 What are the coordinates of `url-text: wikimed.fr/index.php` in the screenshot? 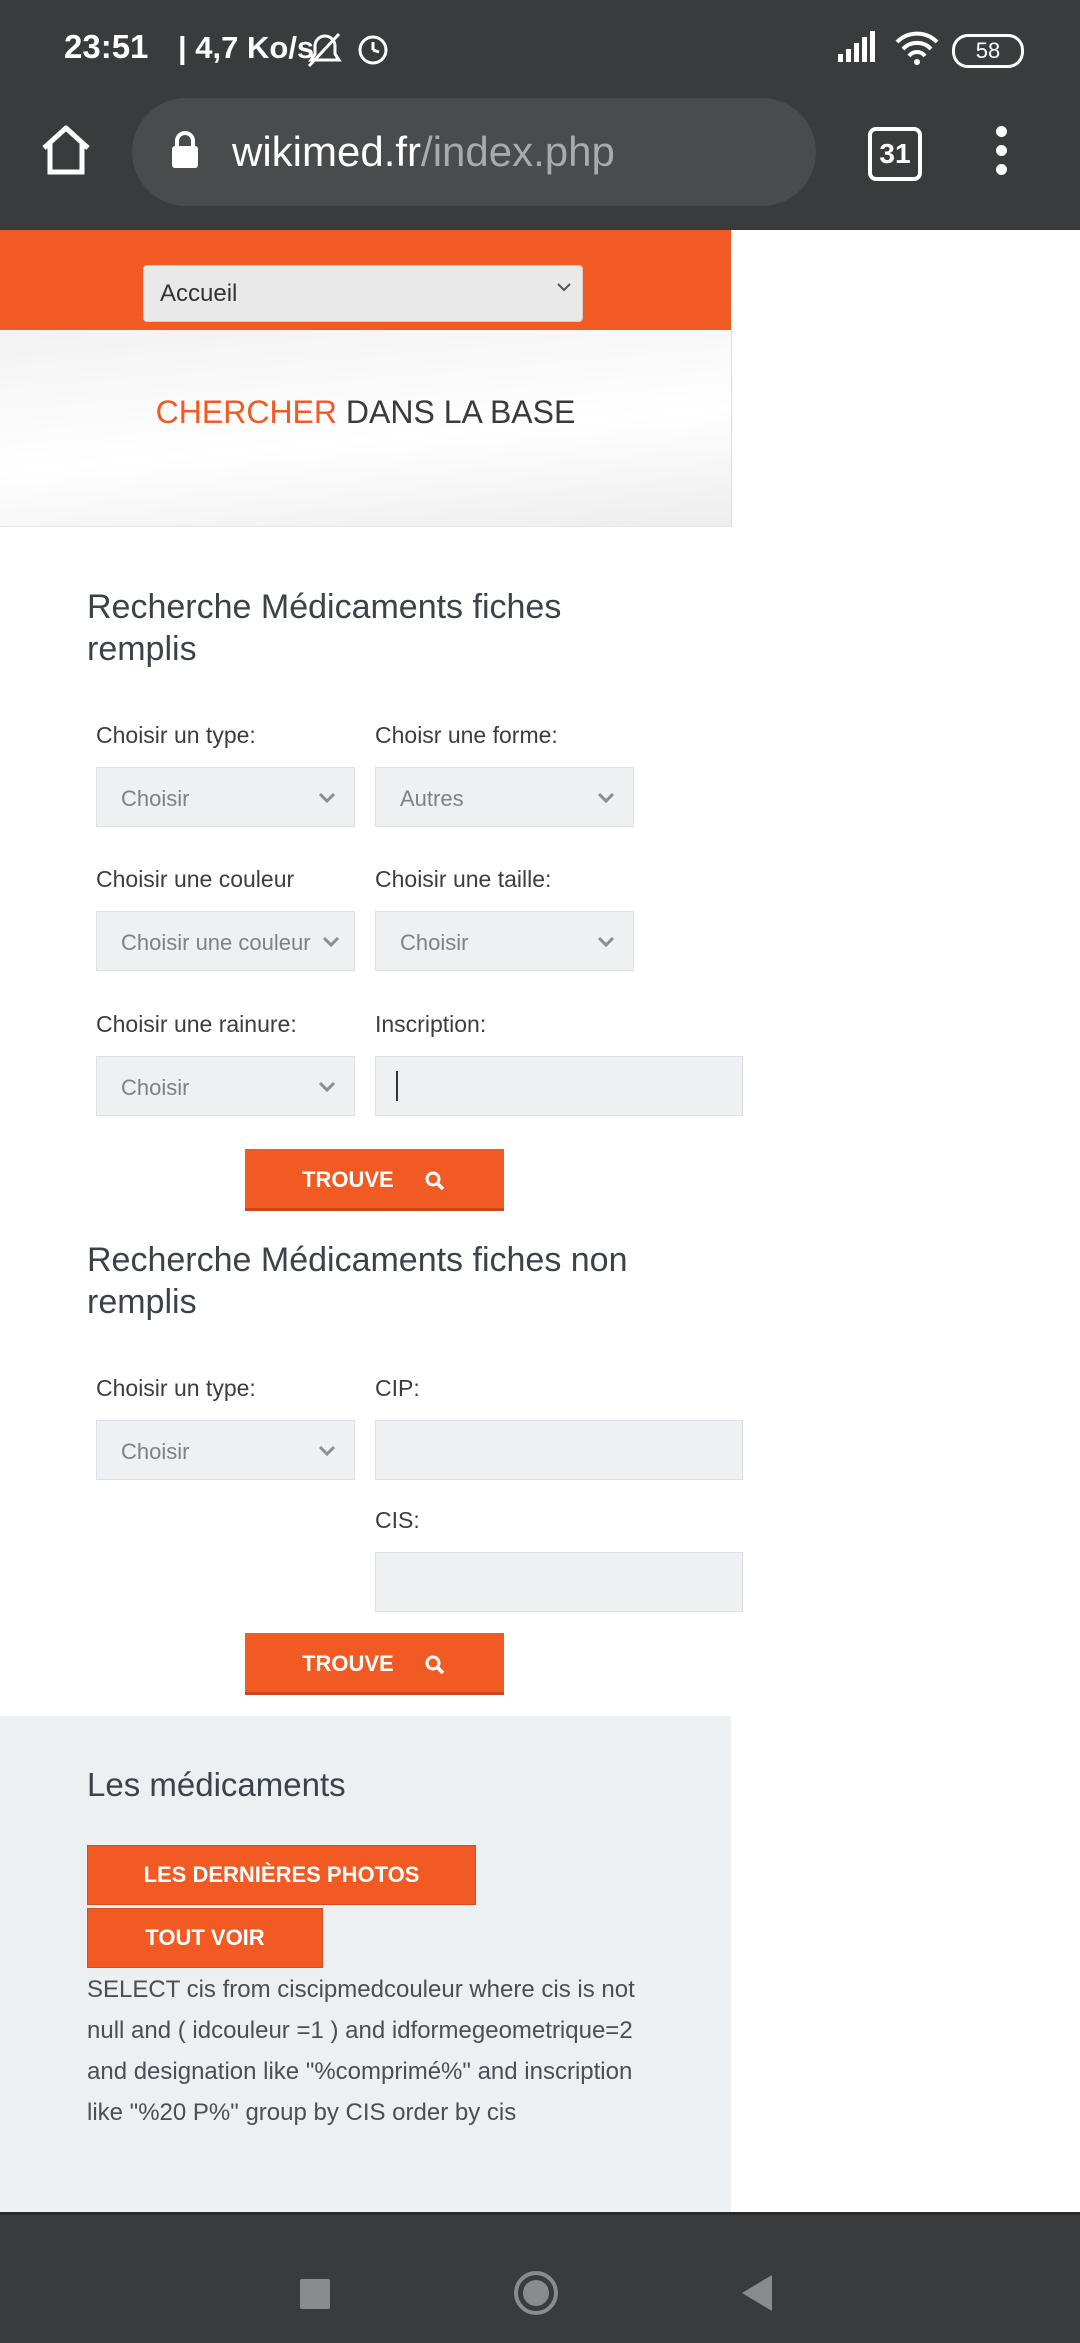 It's located at (423, 152).